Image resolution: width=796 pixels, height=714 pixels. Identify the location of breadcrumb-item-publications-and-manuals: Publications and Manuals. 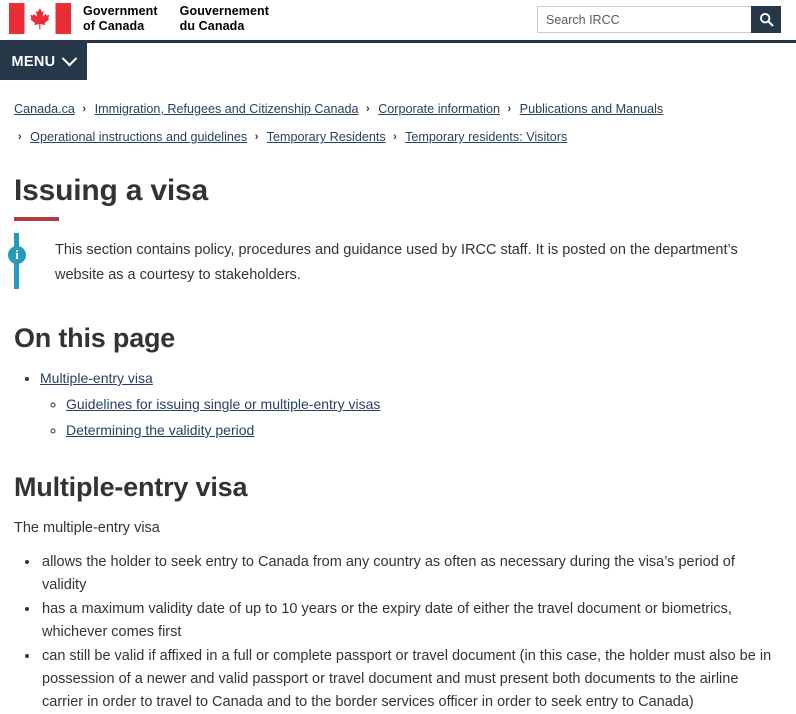
(592, 109).